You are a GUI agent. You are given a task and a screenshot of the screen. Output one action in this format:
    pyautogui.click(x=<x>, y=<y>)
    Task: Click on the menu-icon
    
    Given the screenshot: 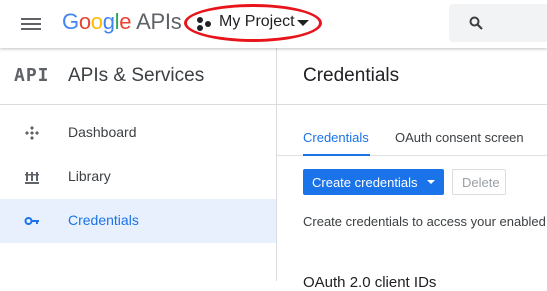 What is the action you would take?
    pyautogui.click(x=32, y=24)
    